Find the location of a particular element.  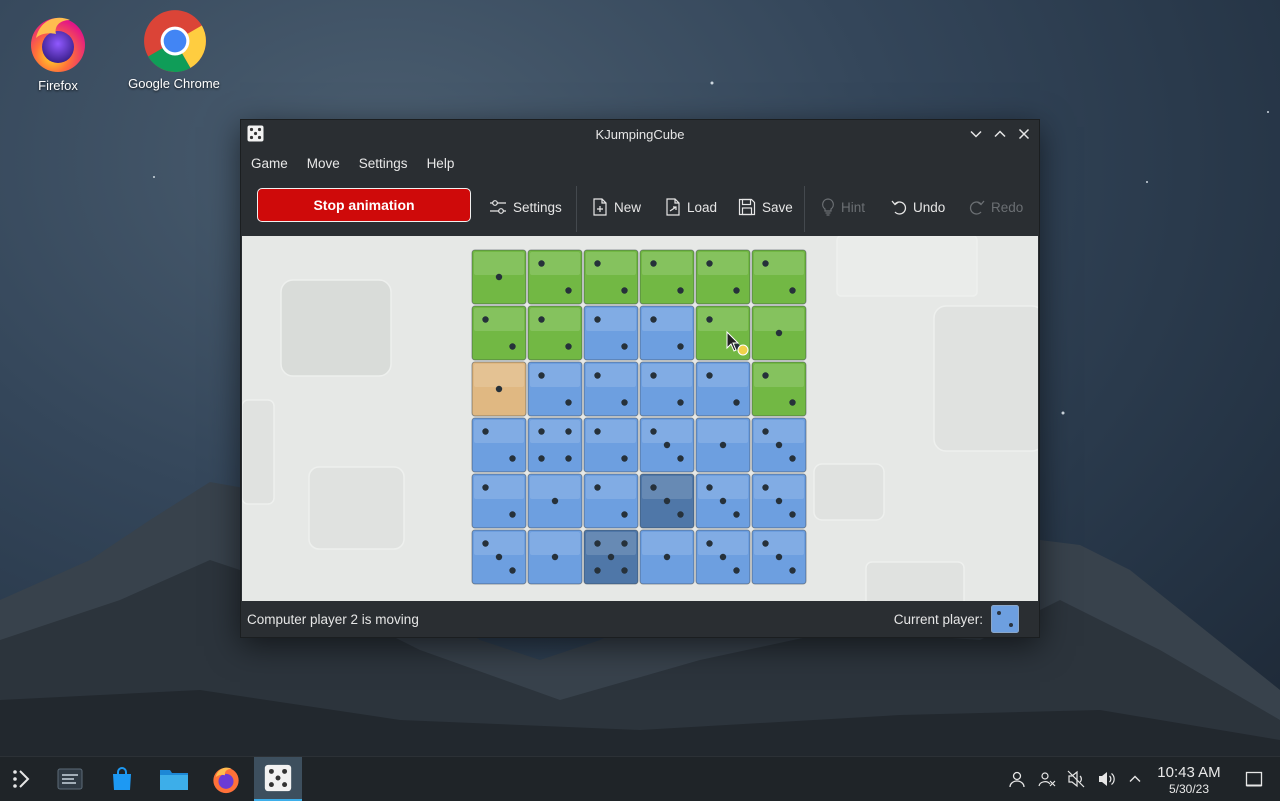

menu-help: Help is located at coordinates (444, 163).